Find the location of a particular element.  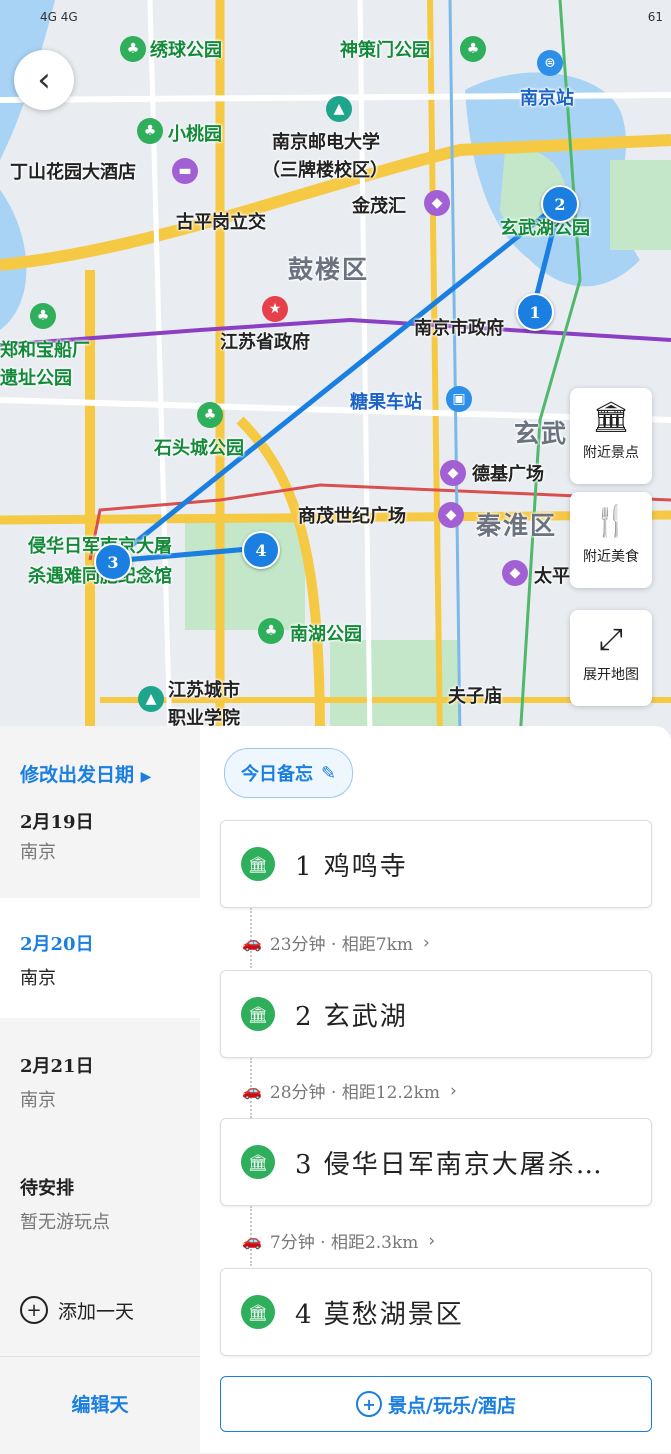

route-marker: 1 is located at coordinates (535, 312).